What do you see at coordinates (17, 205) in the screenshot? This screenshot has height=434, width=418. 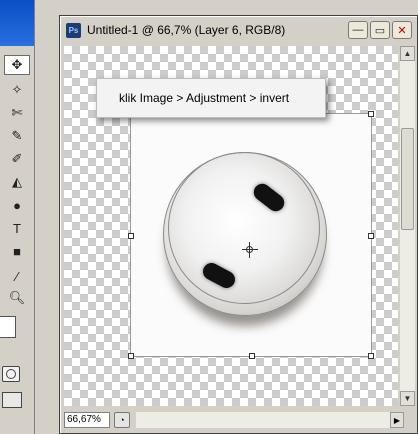 I see `dodge-icon: ●` at bounding box center [17, 205].